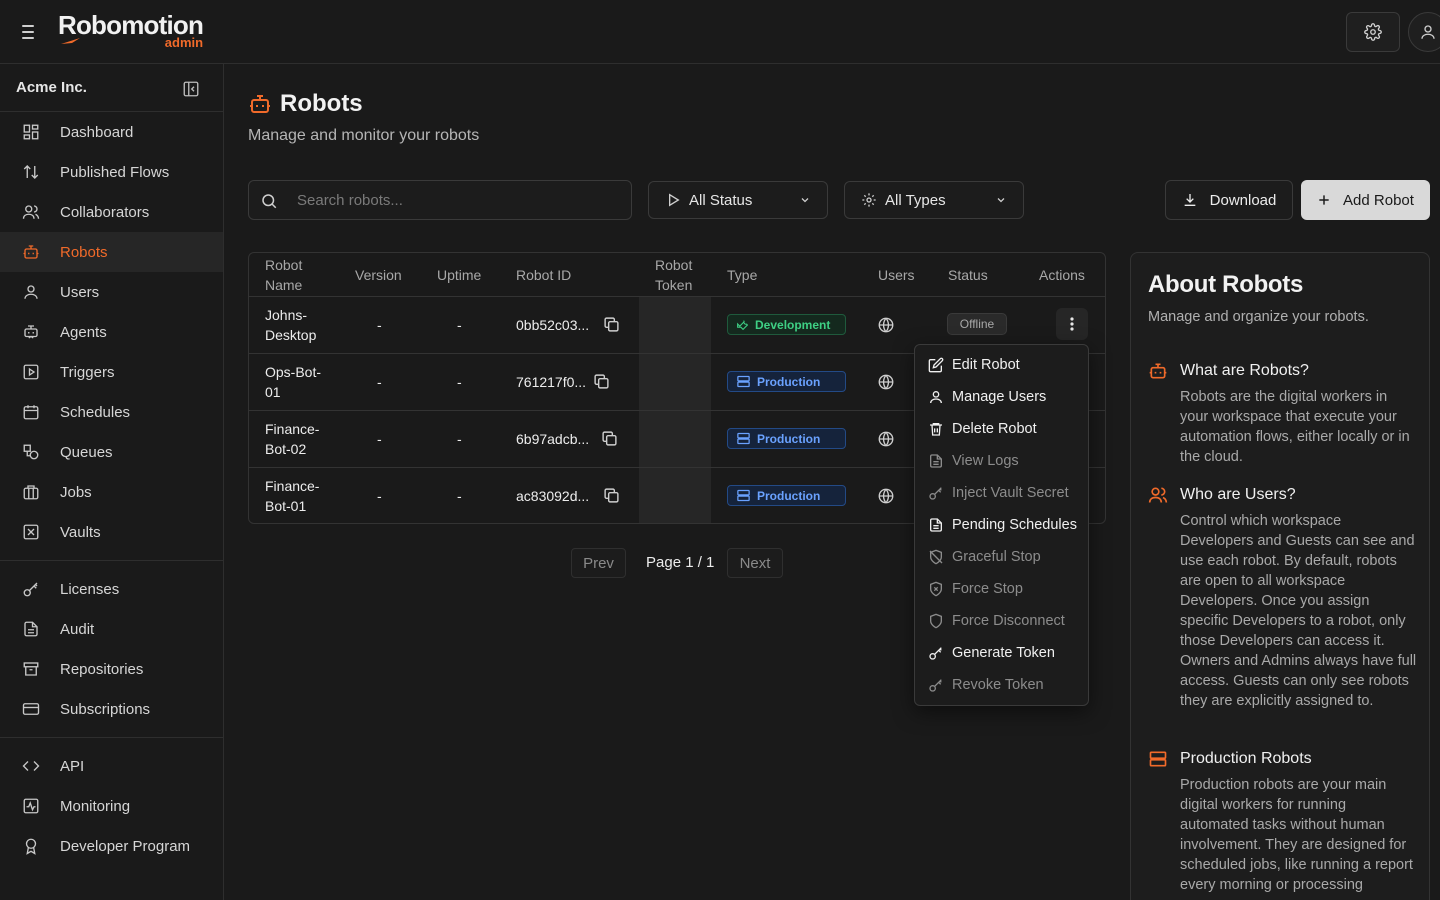  Describe the element at coordinates (111, 766) in the screenshot. I see `sidebar-item-api: API` at that location.